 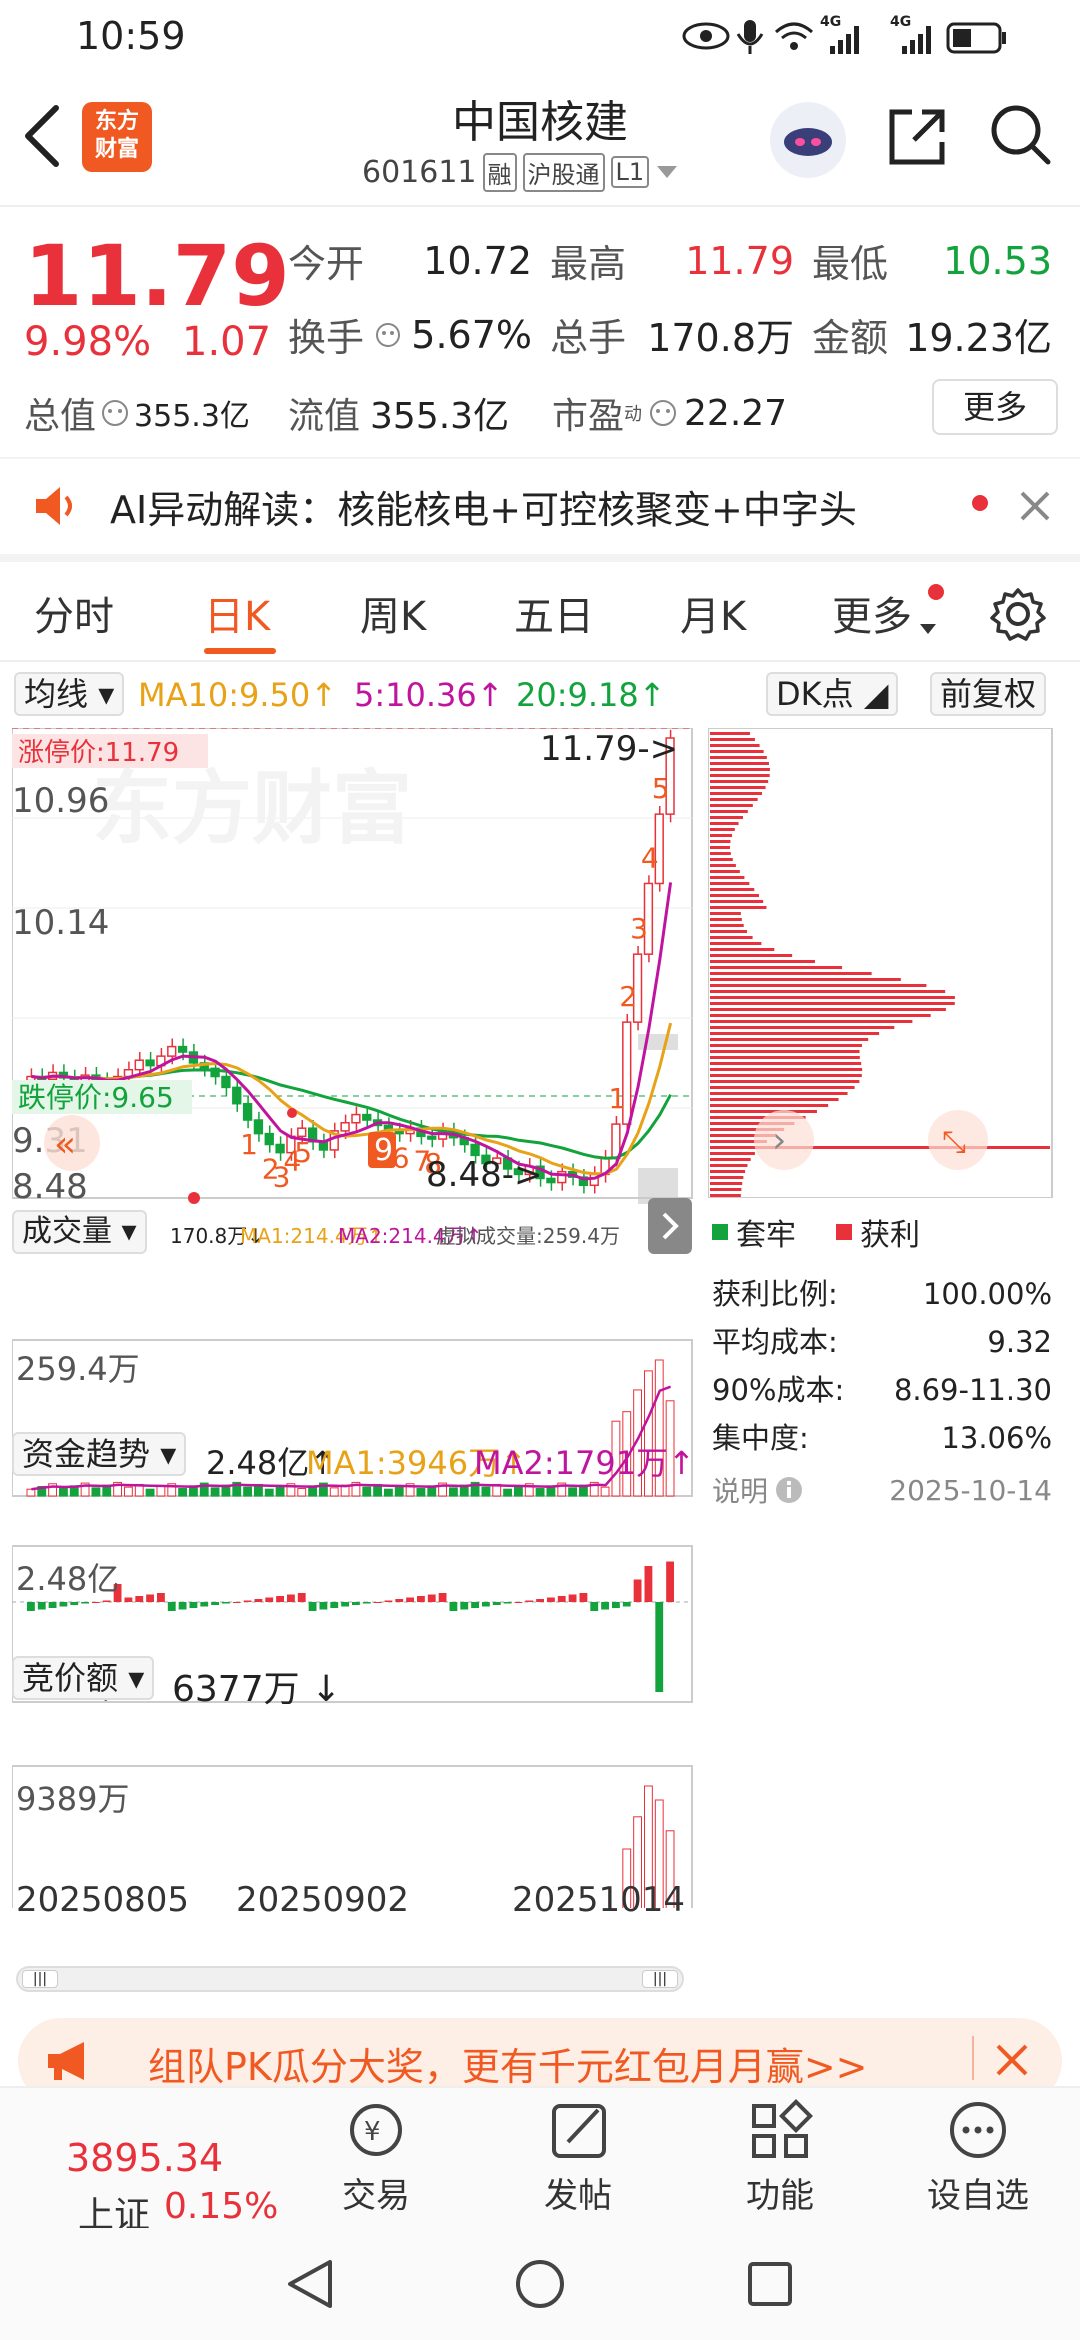 I want to click on volume-select-label: 成交量, so click(x=67, y=1231).